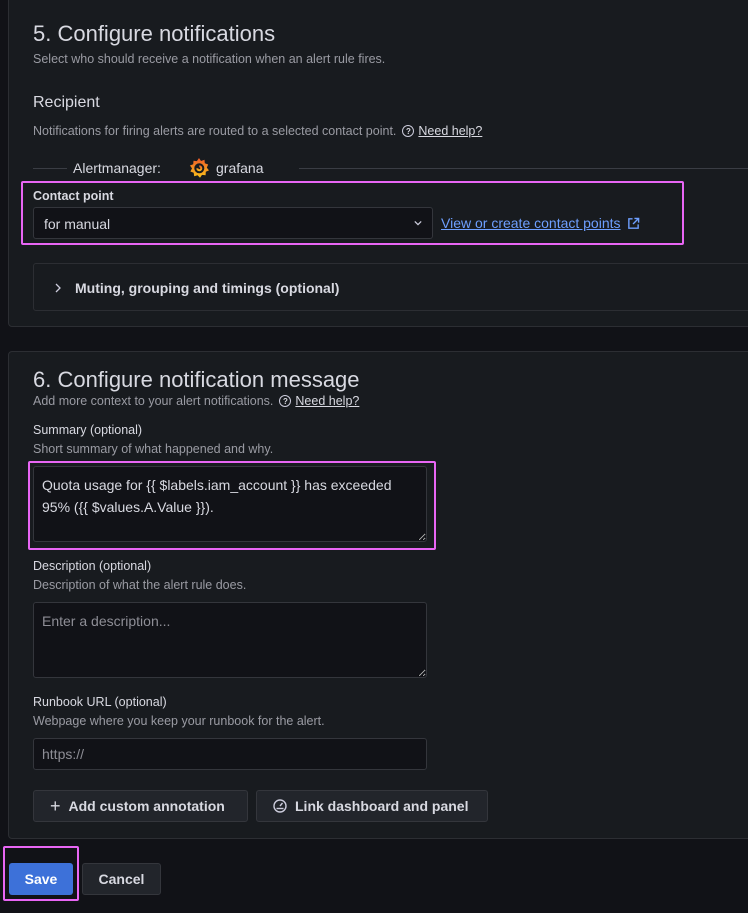  I want to click on chevron-right-icon, so click(58, 288).